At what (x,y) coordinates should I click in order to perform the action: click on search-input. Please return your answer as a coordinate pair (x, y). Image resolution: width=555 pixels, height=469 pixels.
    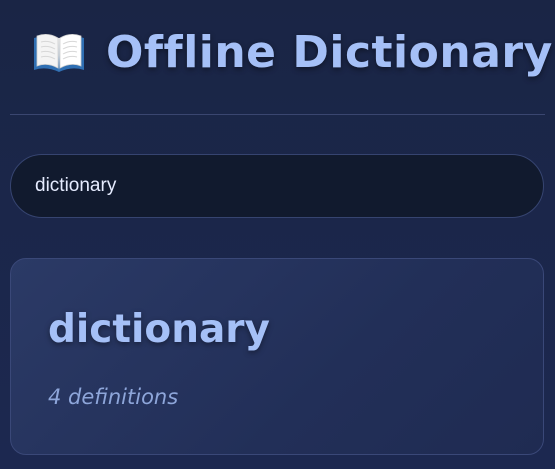
    Looking at the image, I should click on (277, 186).